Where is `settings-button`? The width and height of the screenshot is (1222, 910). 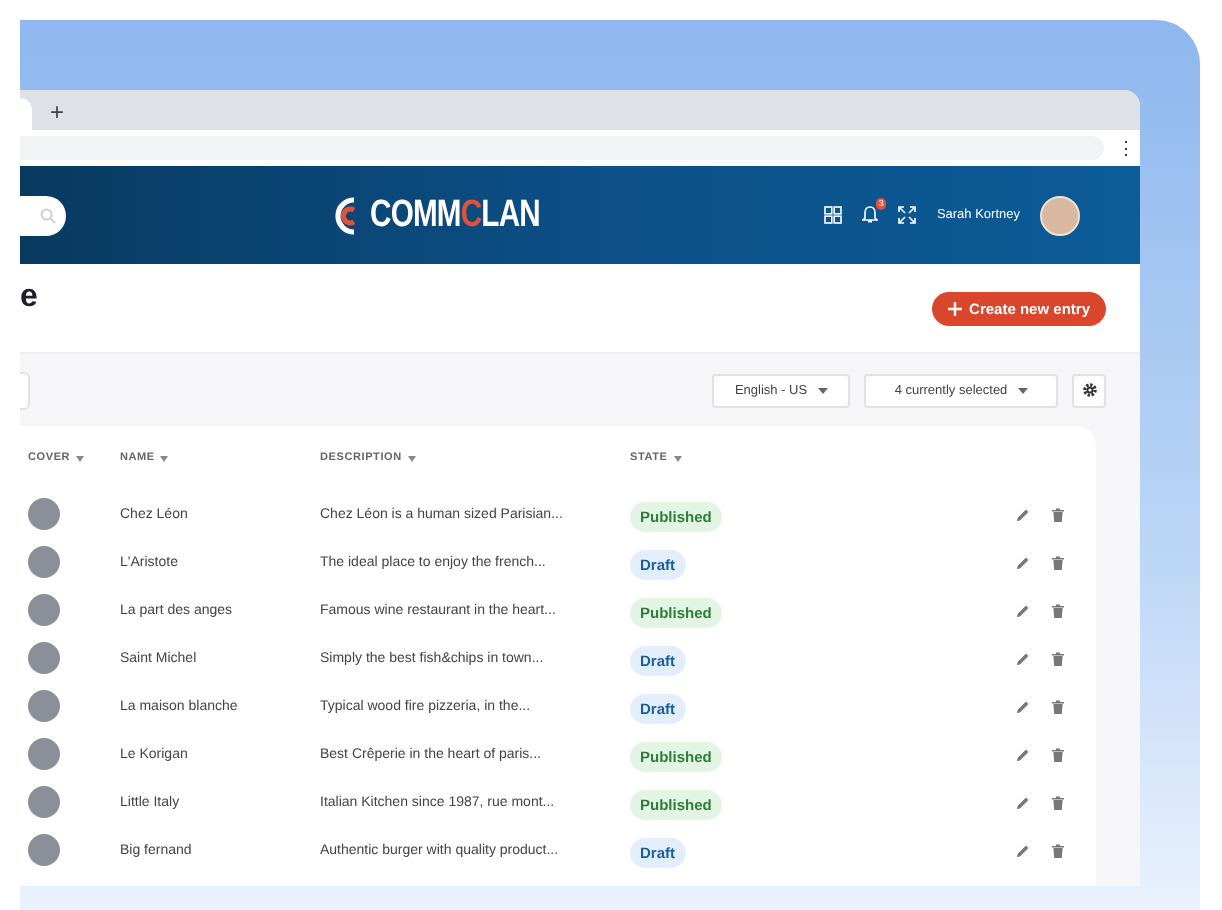
settings-button is located at coordinates (1089, 390).